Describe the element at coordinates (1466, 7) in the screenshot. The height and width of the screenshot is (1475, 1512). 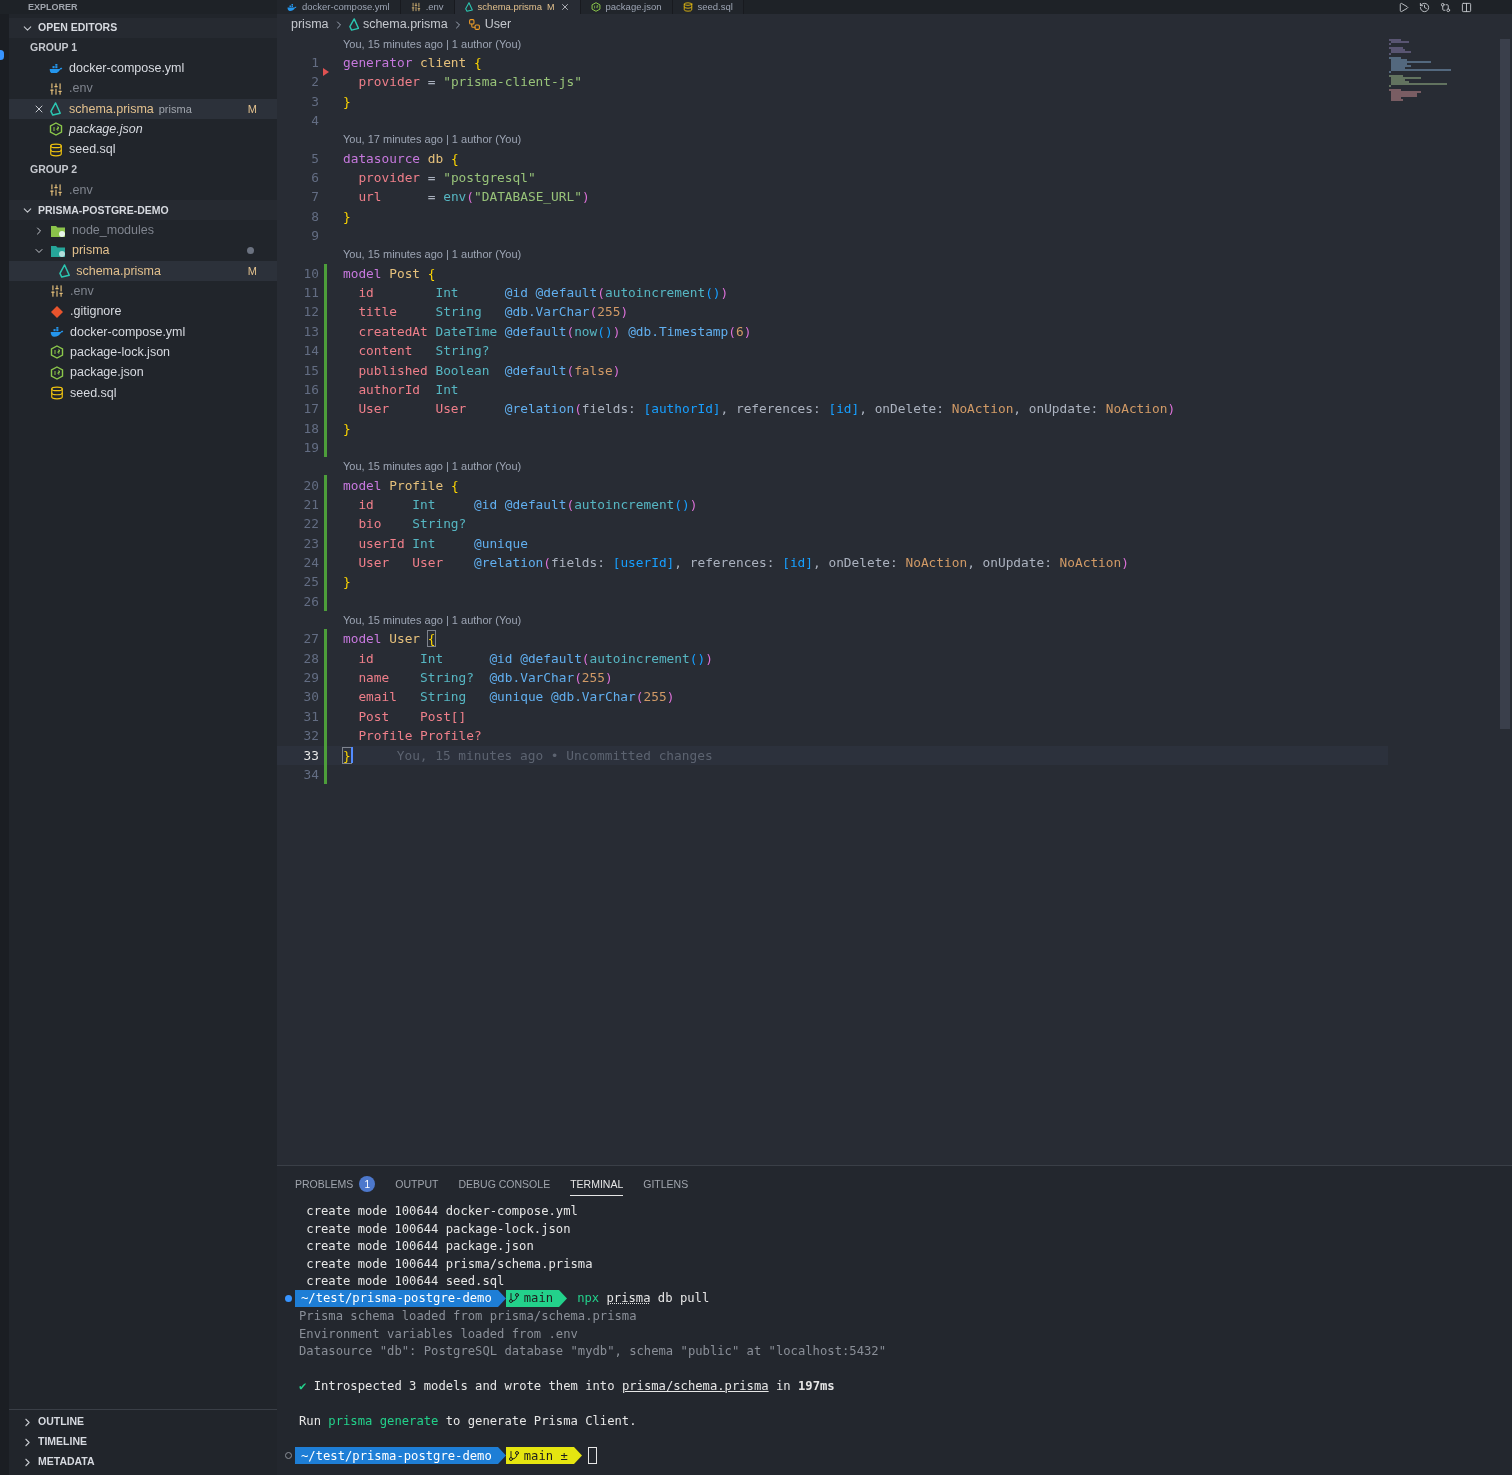
I see `split-editor-icon` at that location.